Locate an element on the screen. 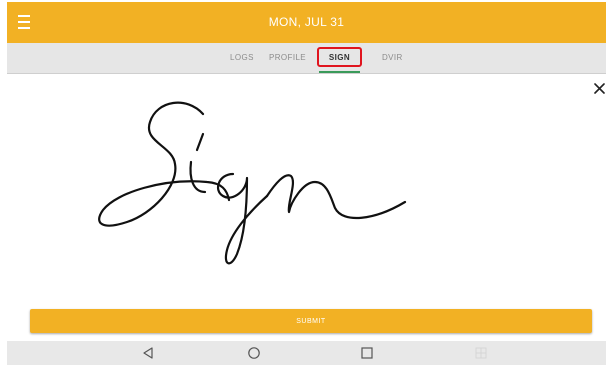 This screenshot has width=606, height=365. page-title: MON, JUL 31 is located at coordinates (306, 22).